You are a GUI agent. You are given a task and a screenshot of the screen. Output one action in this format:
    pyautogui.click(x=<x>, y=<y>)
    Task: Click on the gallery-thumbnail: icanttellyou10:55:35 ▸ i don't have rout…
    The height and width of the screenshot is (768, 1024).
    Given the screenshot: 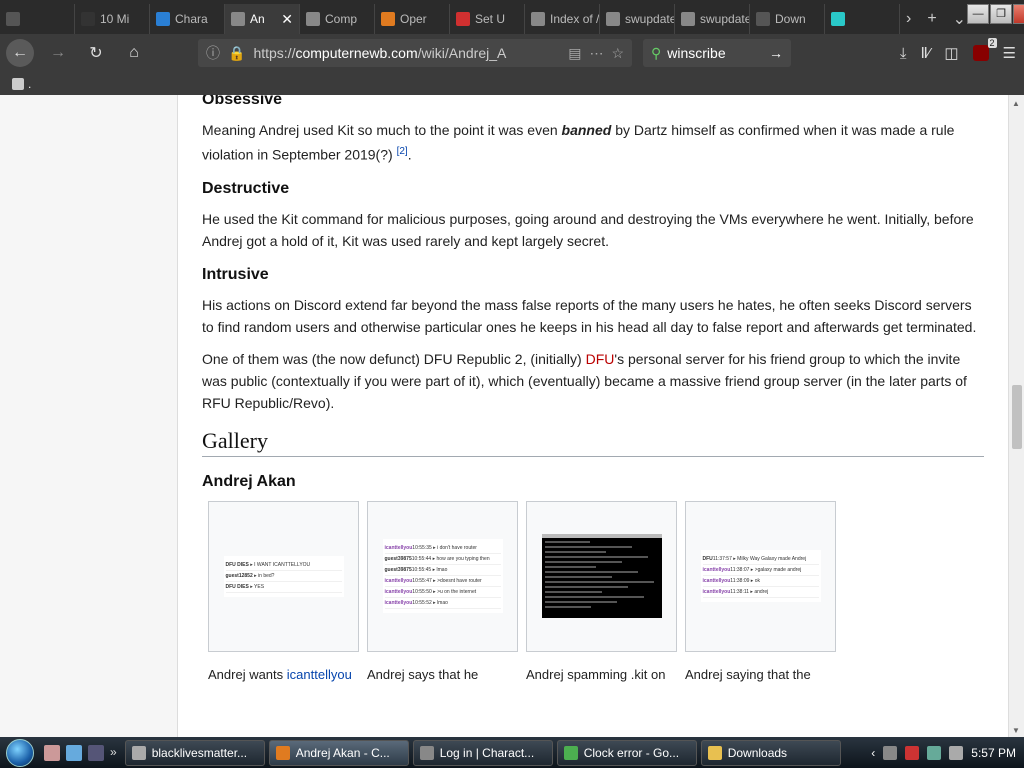 What is the action you would take?
    pyautogui.click(x=442, y=576)
    